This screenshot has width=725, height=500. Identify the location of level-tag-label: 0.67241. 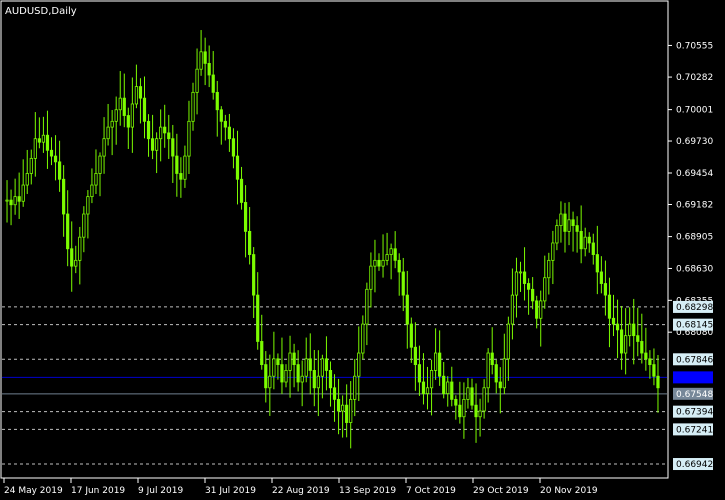
(694, 430).